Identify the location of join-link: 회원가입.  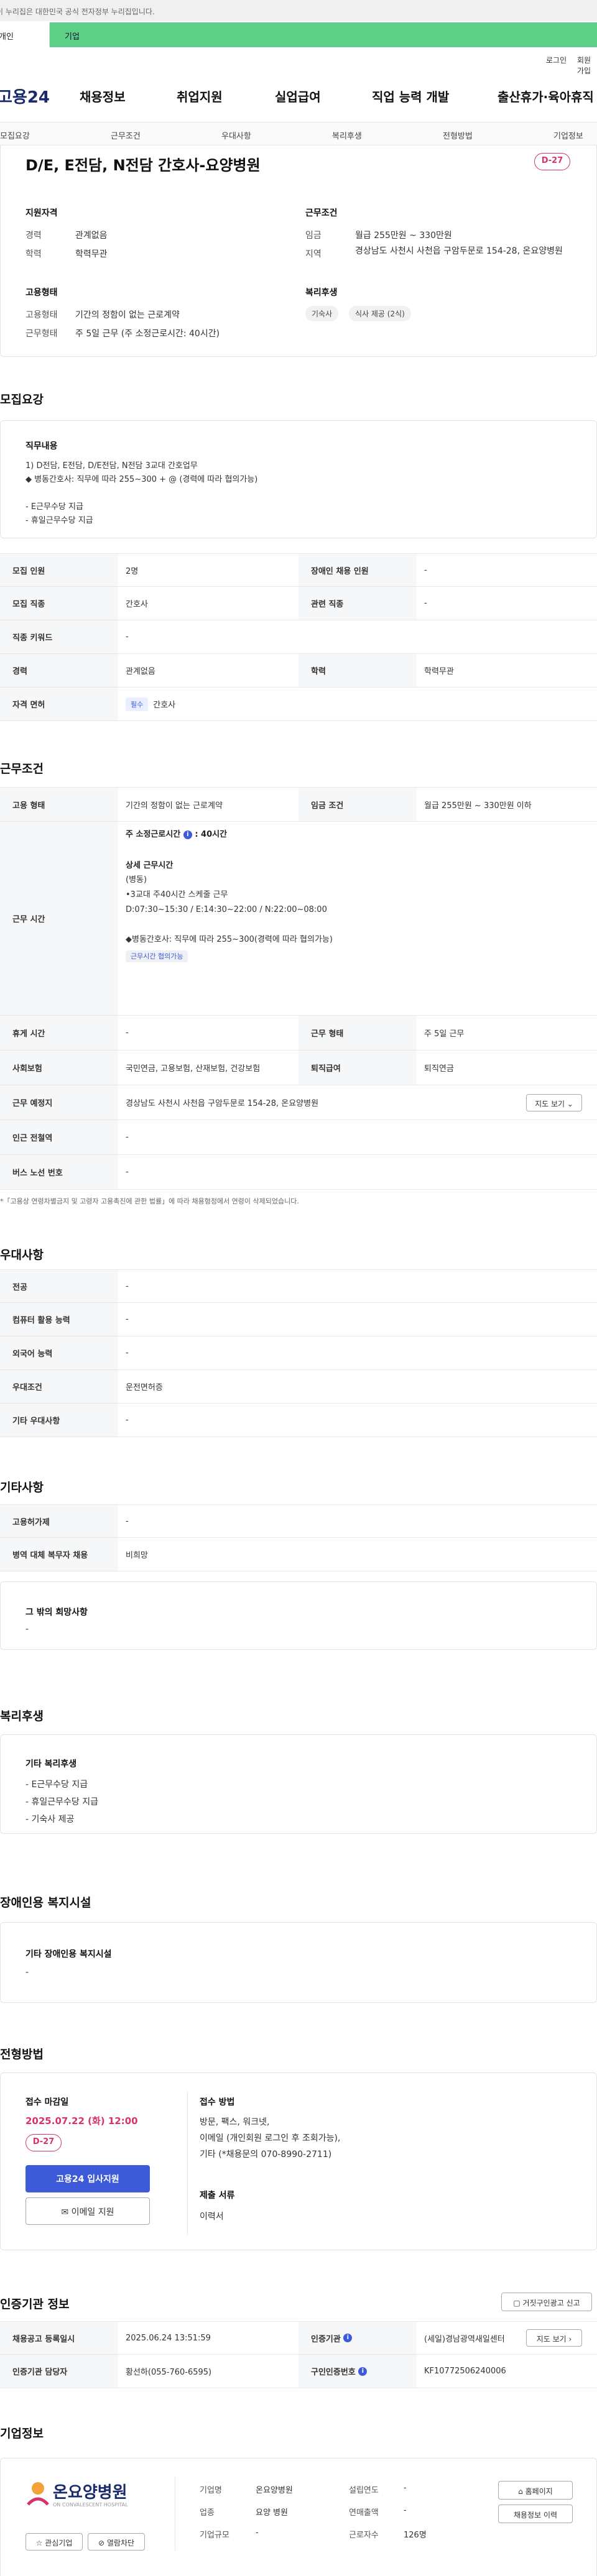
(587, 65).